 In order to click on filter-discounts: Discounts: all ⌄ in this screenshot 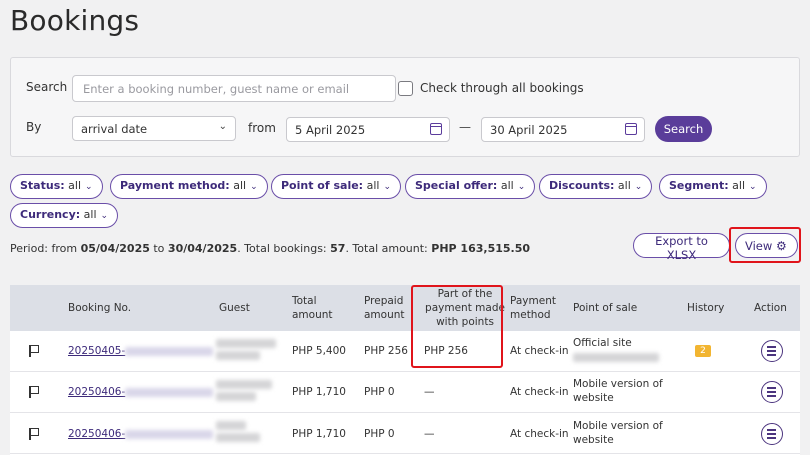, I will do `click(596, 186)`.